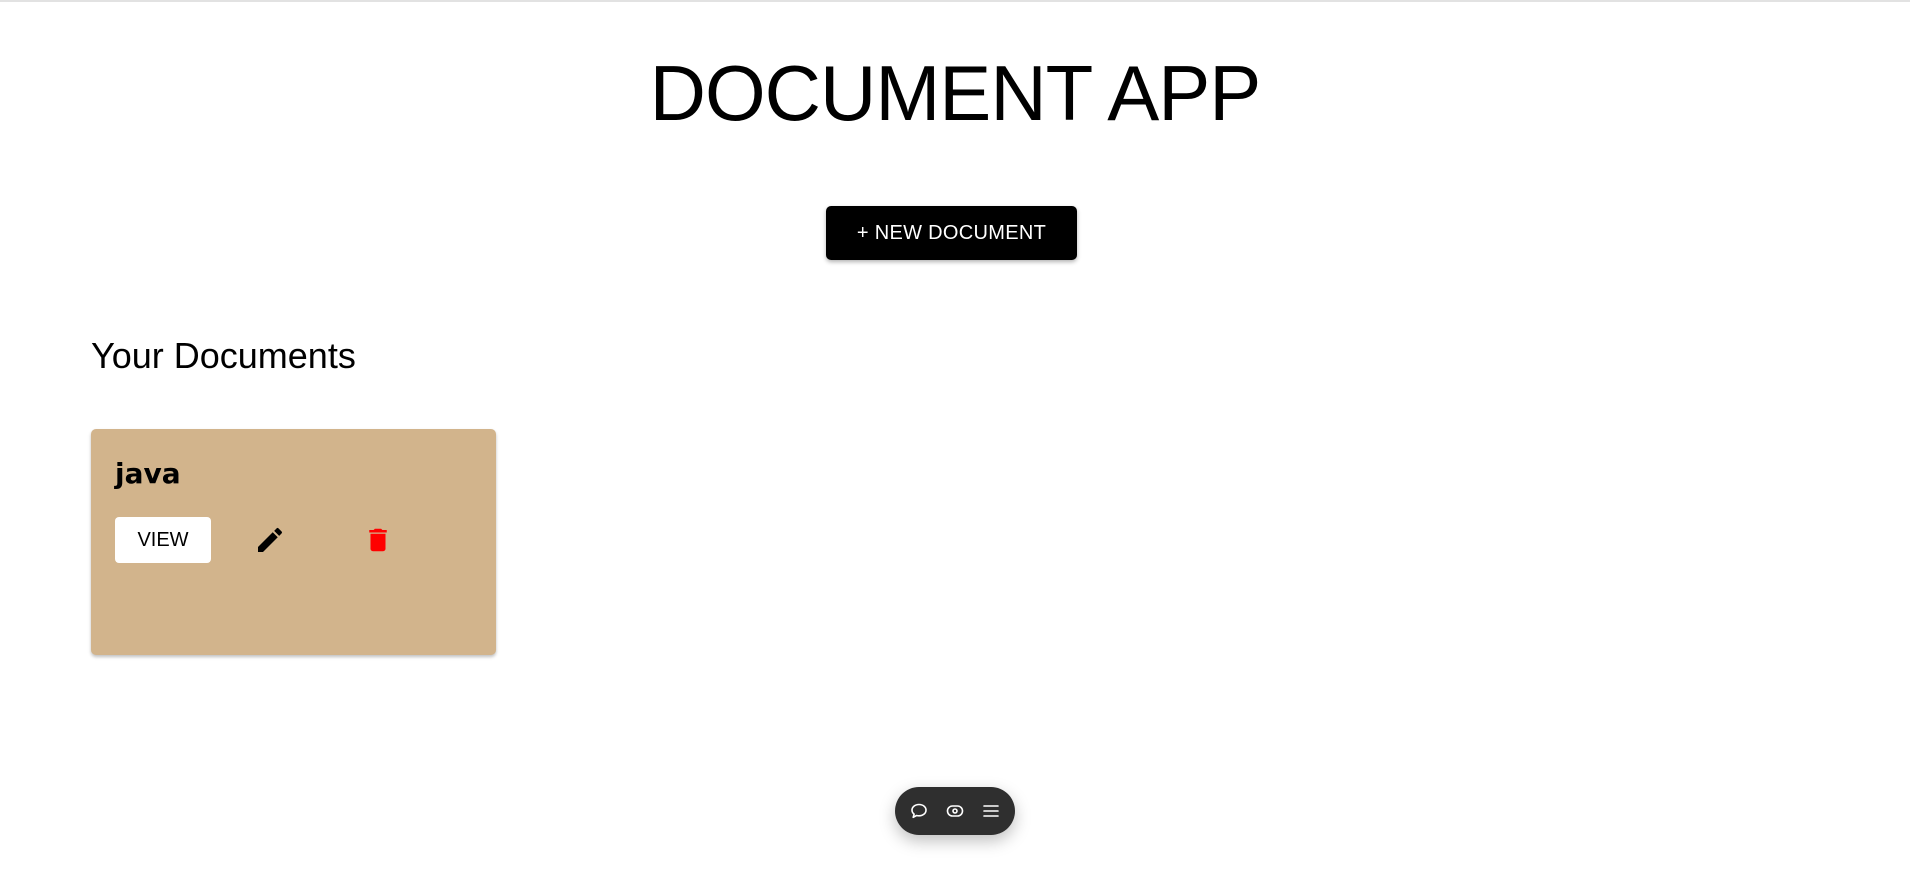 The height and width of the screenshot is (876, 1910). I want to click on app-title: DOCUMENT APP, so click(955, 93).